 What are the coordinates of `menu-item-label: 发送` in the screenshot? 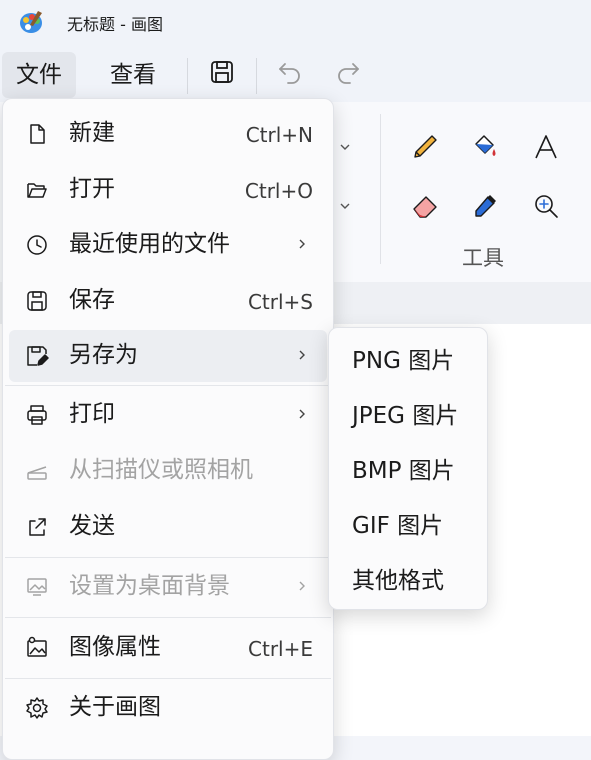 It's located at (92, 526).